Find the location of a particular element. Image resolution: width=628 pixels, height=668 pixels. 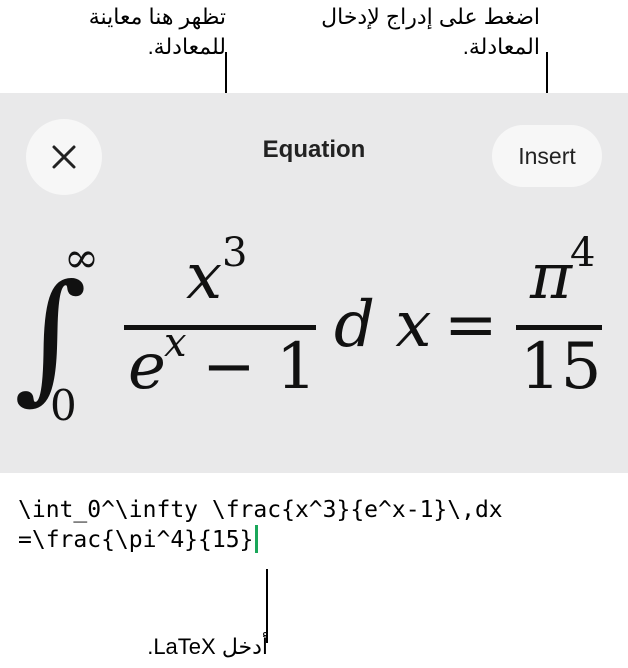

insert-button: Insert is located at coordinates (547, 156).